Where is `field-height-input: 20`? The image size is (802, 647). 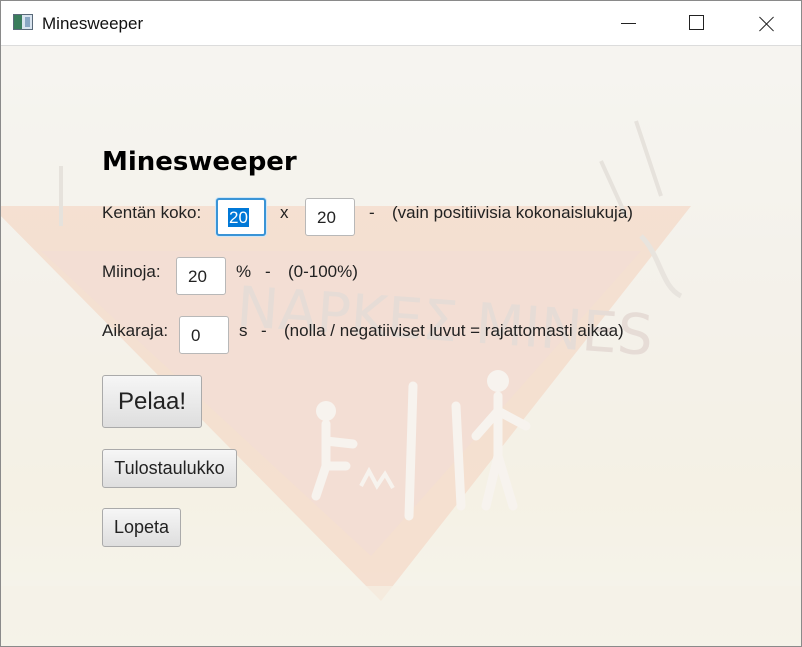 field-height-input: 20 is located at coordinates (330, 217).